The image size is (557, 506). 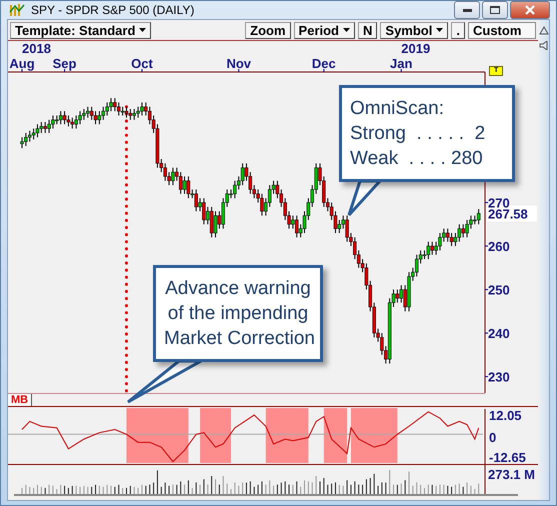 What do you see at coordinates (499, 290) in the screenshot?
I see `axis-label: 250` at bounding box center [499, 290].